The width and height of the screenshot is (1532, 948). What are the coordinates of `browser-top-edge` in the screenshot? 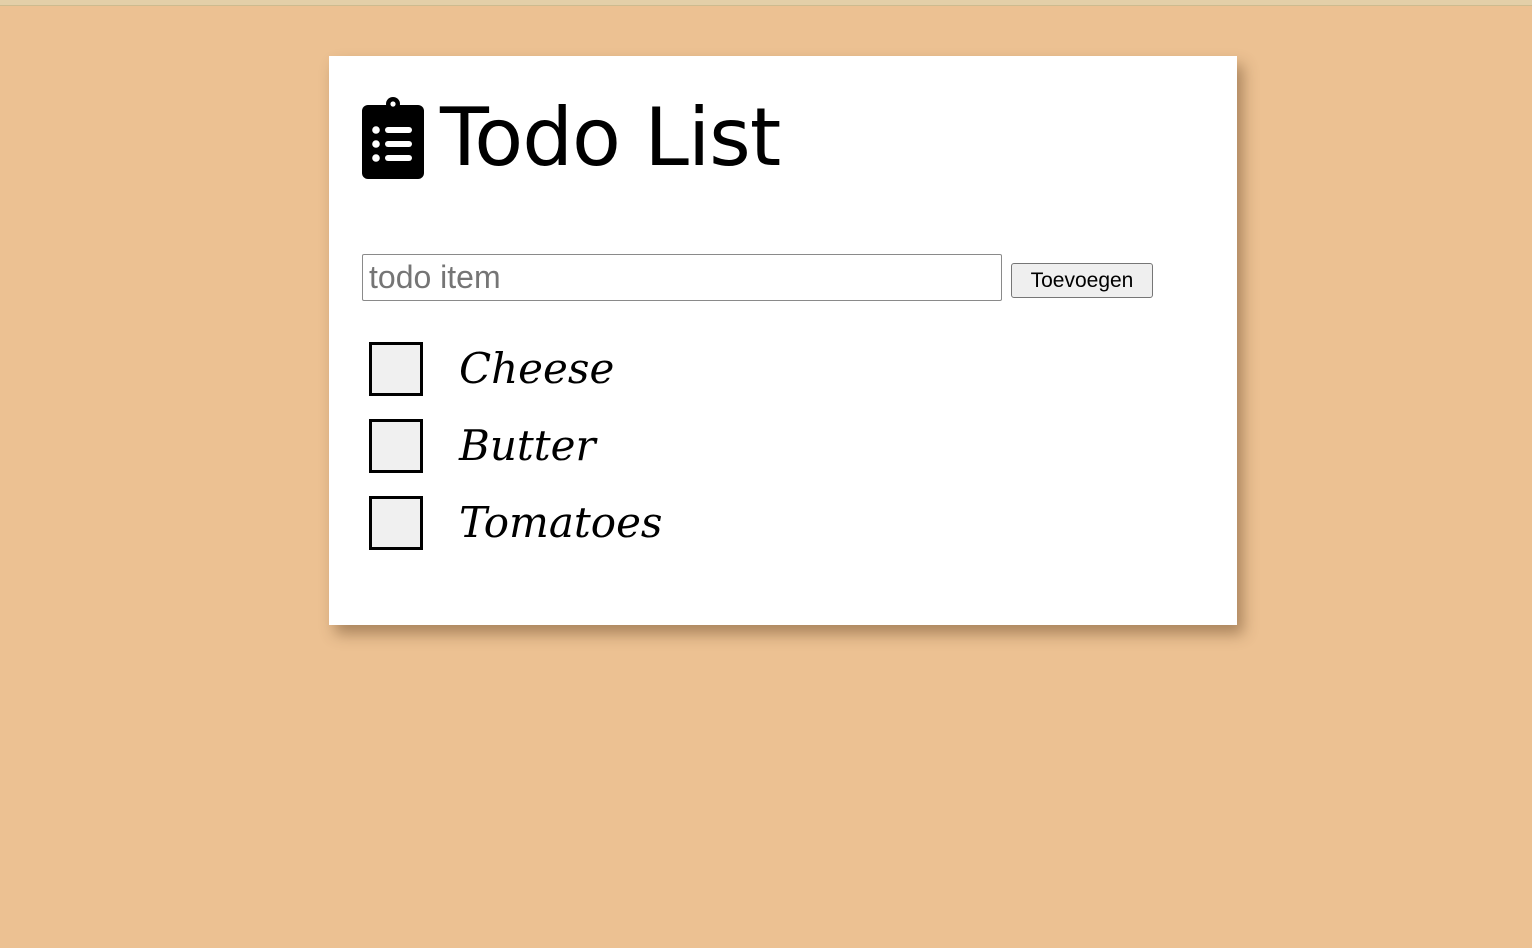 It's located at (766, 3).